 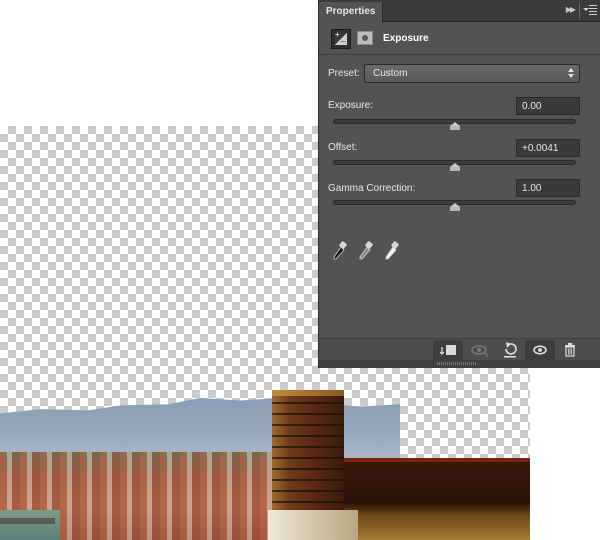 What do you see at coordinates (366, 251) in the screenshot?
I see `gray-point-eyedropper-icon` at bounding box center [366, 251].